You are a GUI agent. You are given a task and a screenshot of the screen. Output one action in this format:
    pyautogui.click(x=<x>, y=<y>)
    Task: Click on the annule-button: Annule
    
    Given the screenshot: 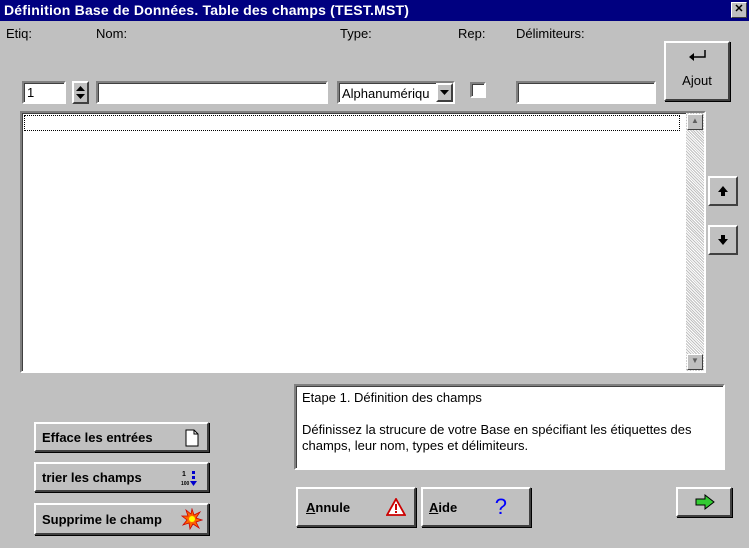 What is the action you would take?
    pyautogui.click(x=356, y=507)
    